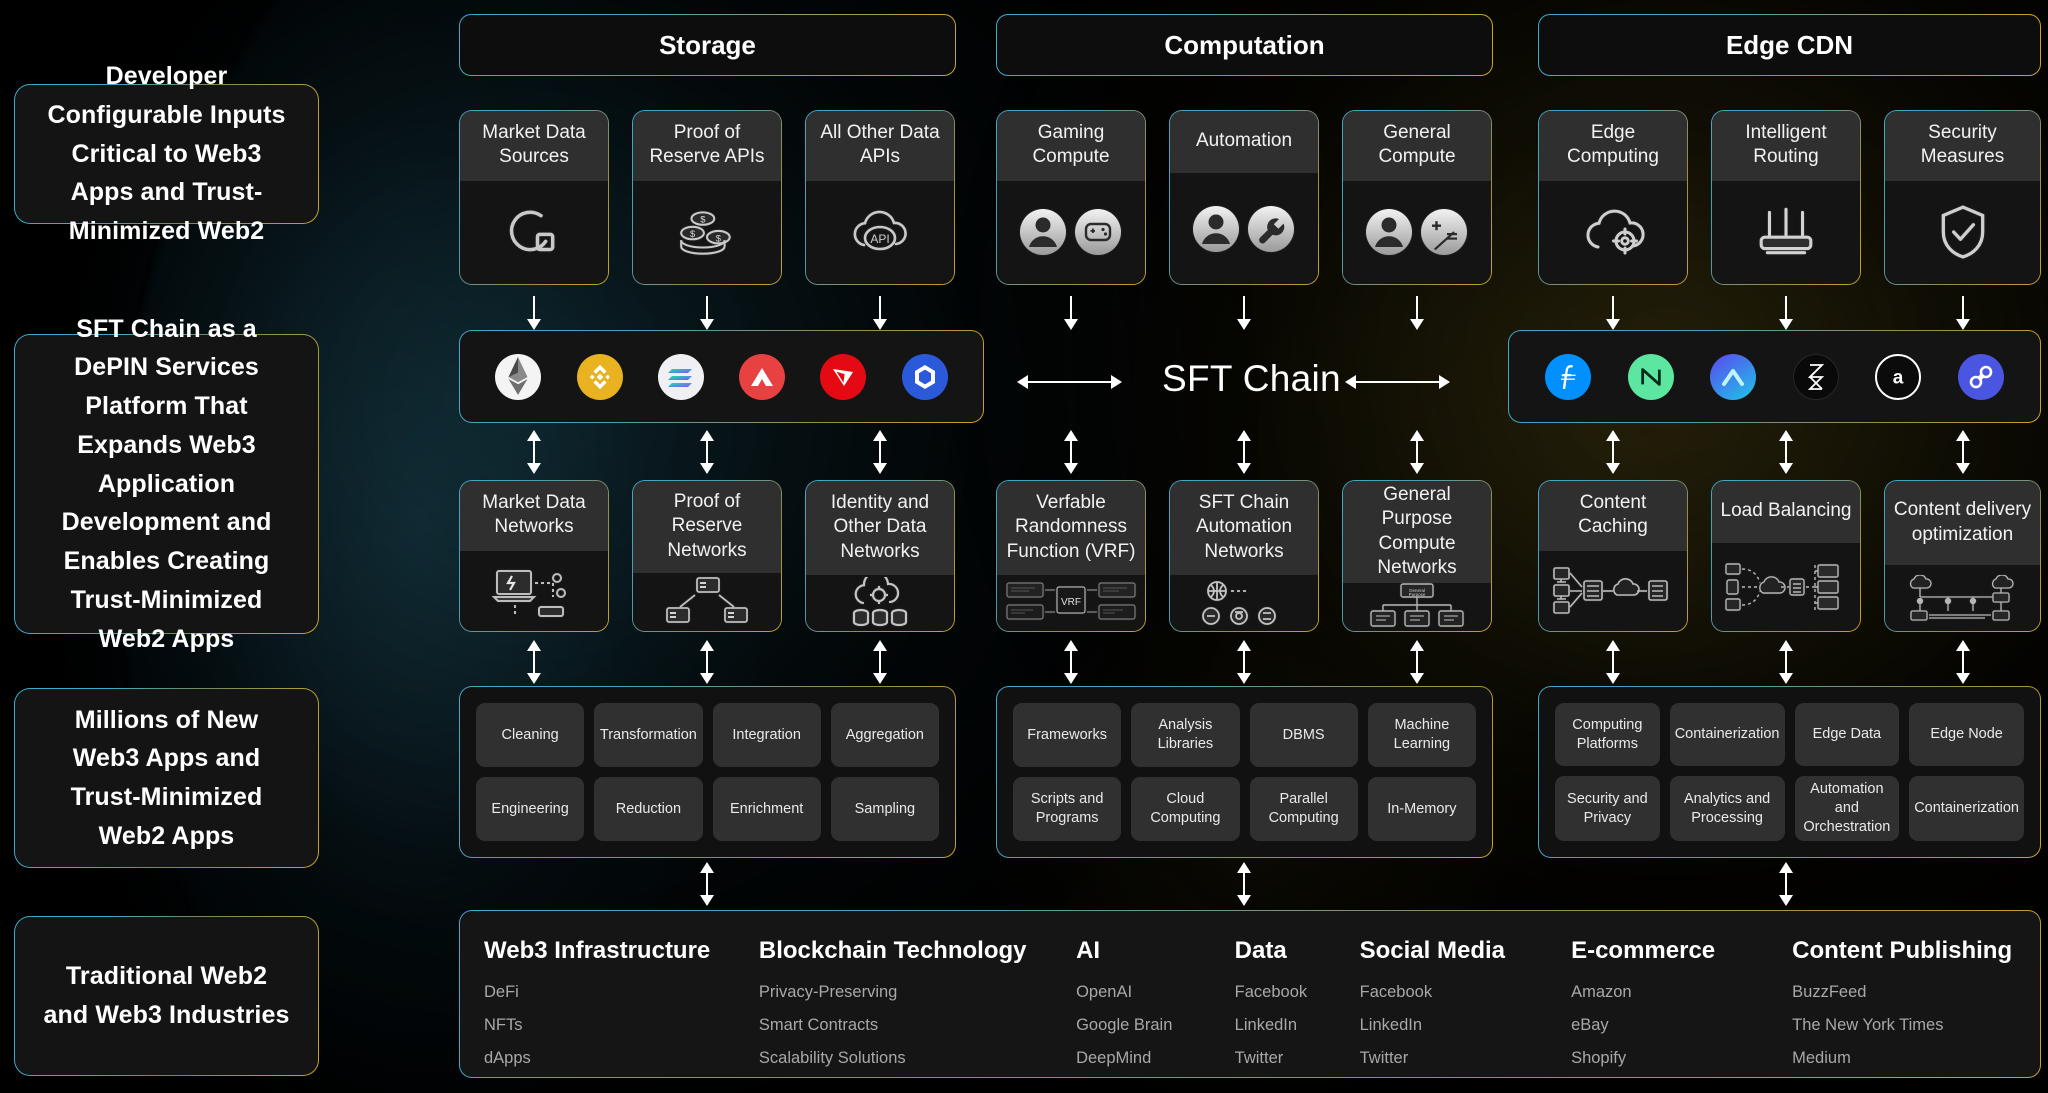 The width and height of the screenshot is (2048, 1093). What do you see at coordinates (1613, 590) in the screenshot?
I see `cache-topology-icon` at bounding box center [1613, 590].